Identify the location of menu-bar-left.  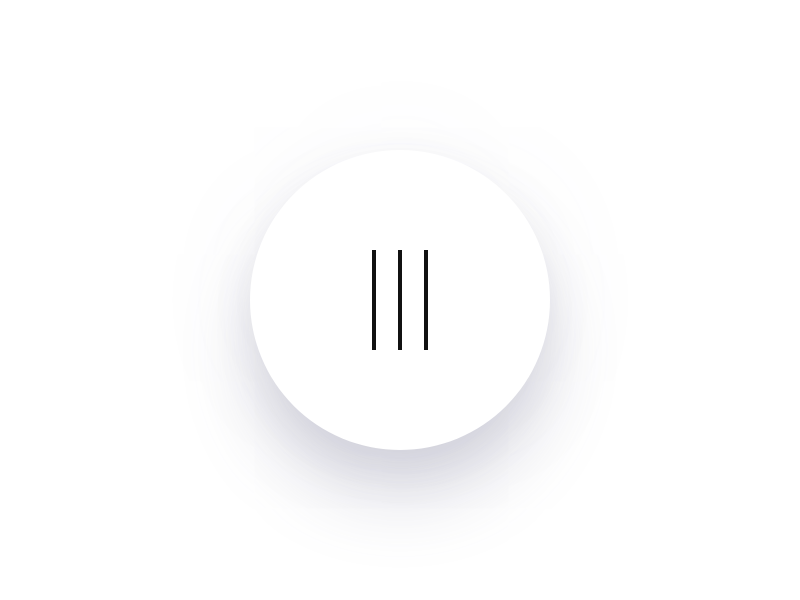
(374, 300).